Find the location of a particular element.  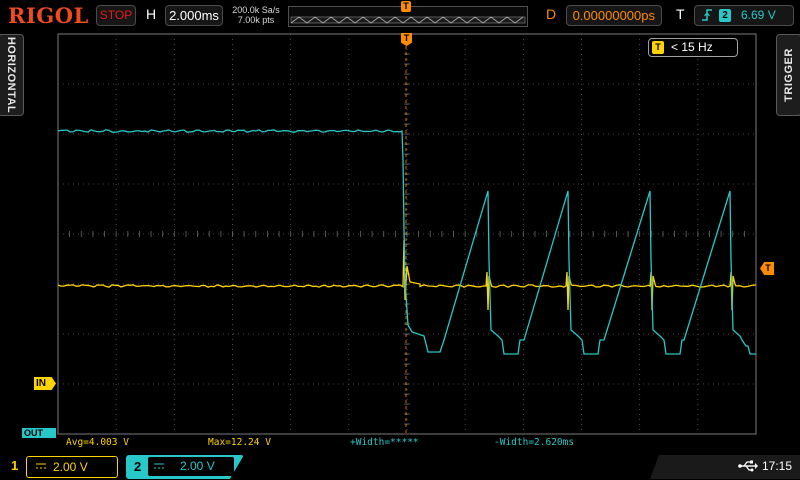

memory-trigger-marker: T is located at coordinates (406, 6).